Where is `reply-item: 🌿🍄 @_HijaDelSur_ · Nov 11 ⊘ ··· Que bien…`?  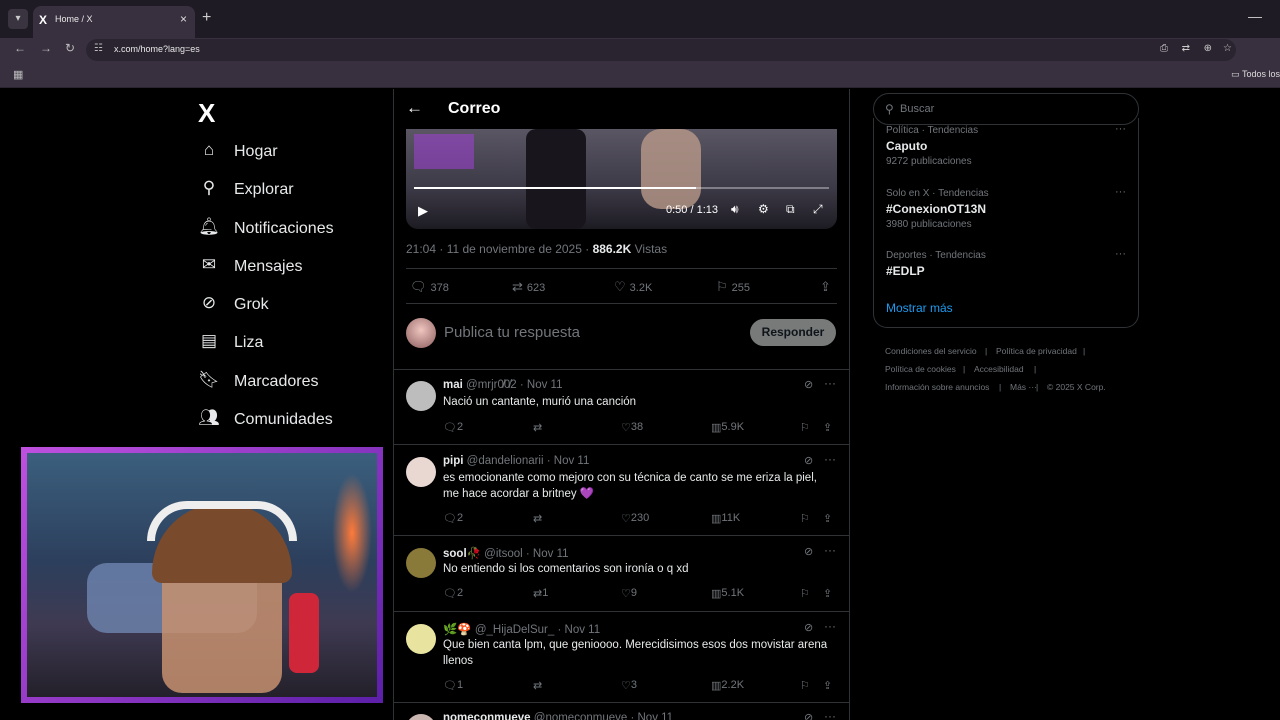 reply-item: 🌿🍄 @_HijaDelSur_ · Nov 11 ⊘ ··· Que bien… is located at coordinates (621, 659).